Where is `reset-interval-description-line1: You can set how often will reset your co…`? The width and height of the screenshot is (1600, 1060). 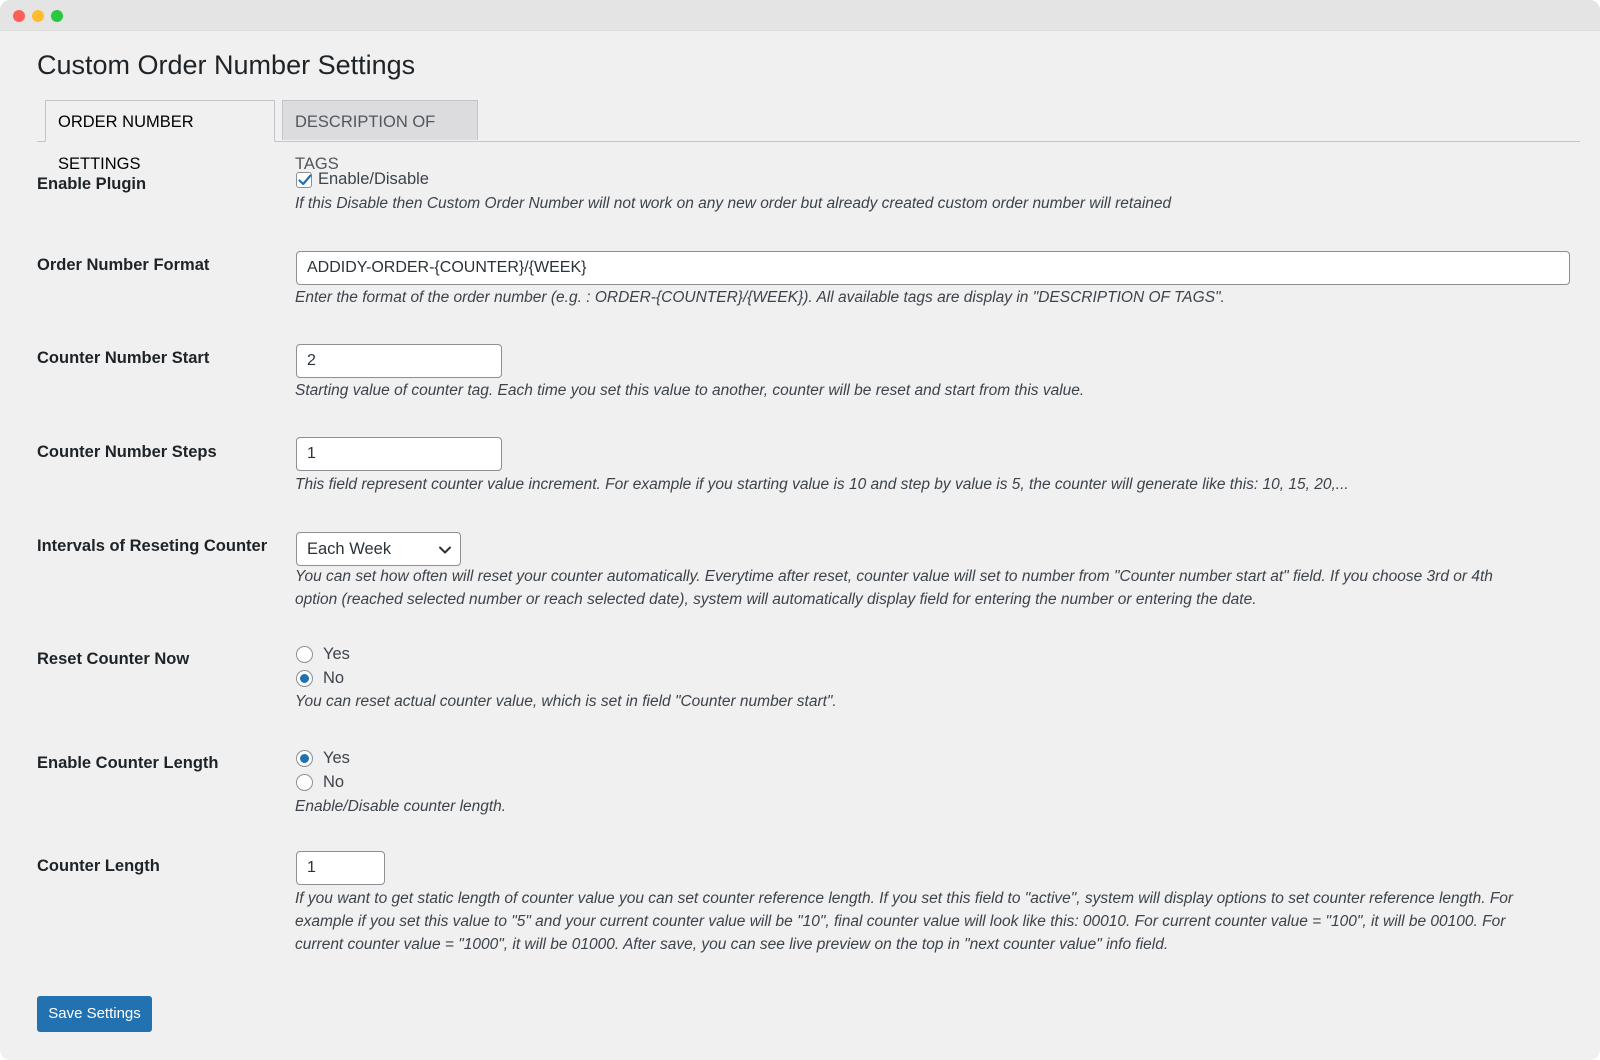
reset-interval-description-line1: You can set how often will reset your co… is located at coordinates (894, 576).